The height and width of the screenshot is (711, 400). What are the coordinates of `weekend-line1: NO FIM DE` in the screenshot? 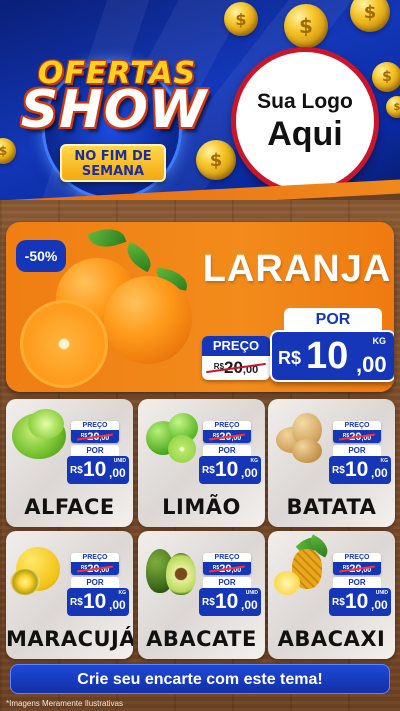 It's located at (113, 156).